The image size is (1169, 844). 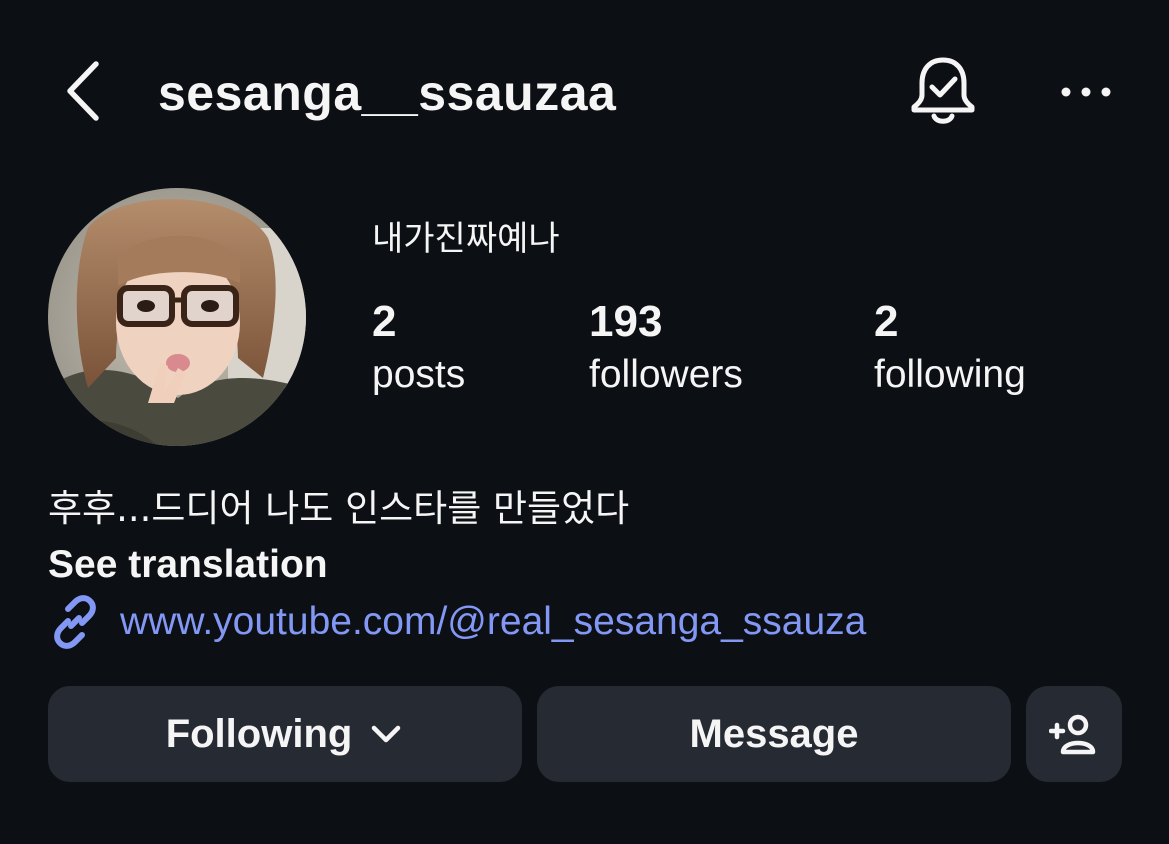 I want to click on bio-text: 후후...드디어 나도 인스타를 만들었다, so click(x=339, y=508).